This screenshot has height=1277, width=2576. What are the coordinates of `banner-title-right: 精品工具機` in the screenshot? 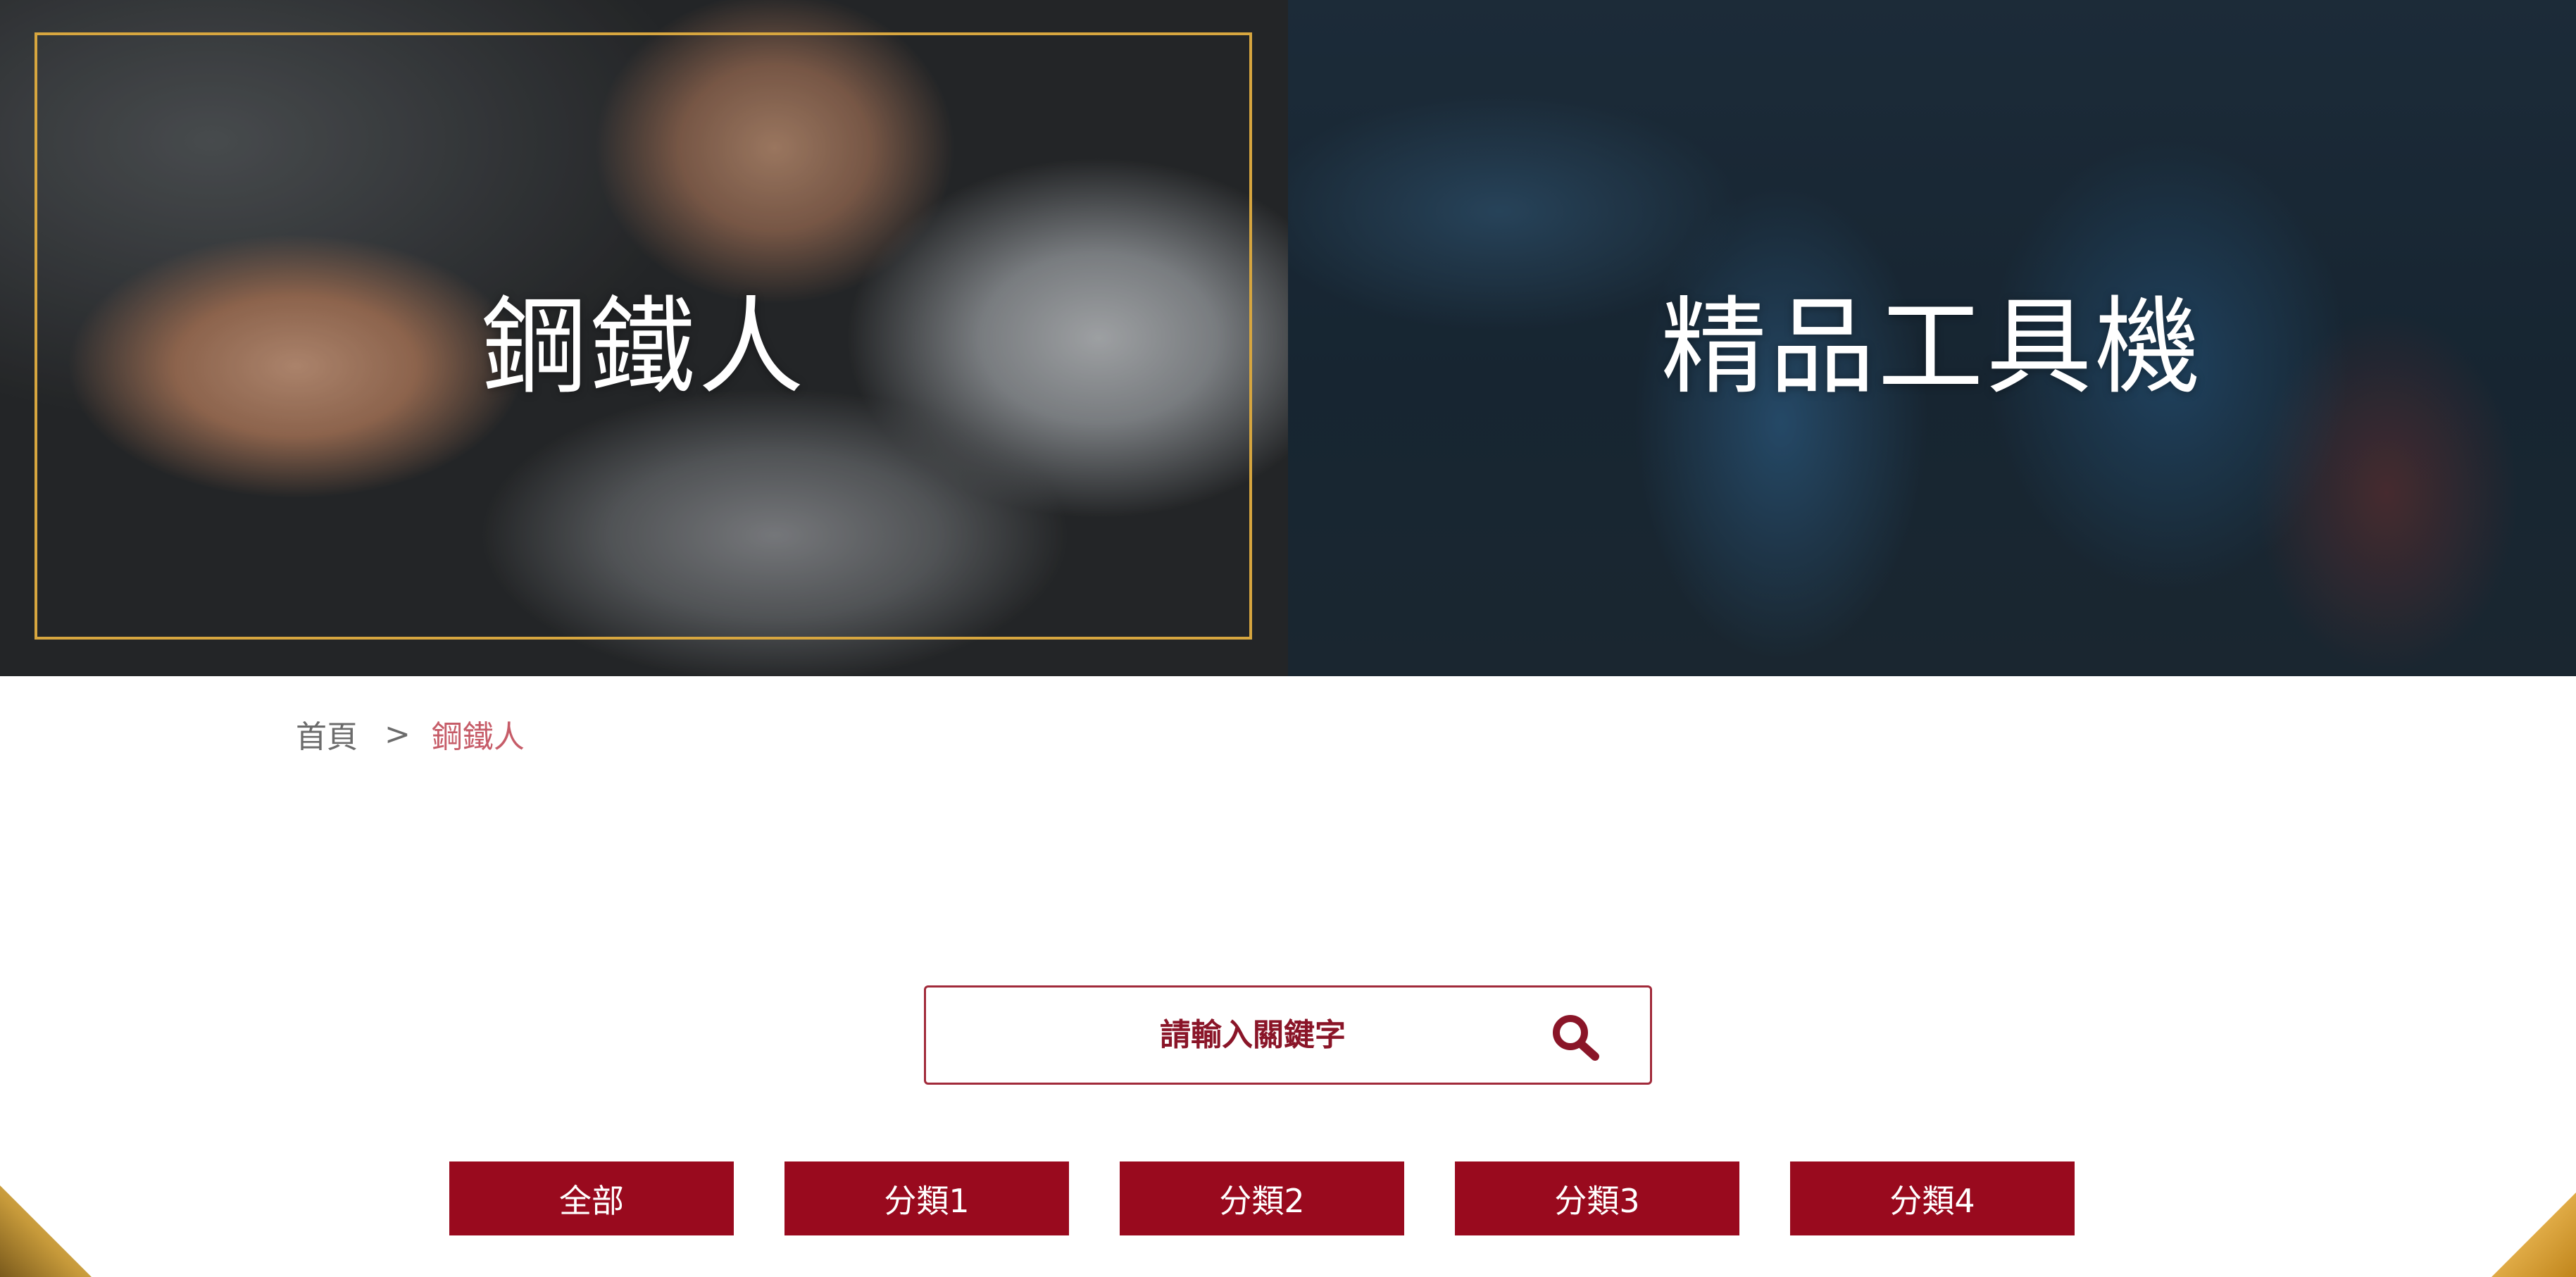 It's located at (1932, 347).